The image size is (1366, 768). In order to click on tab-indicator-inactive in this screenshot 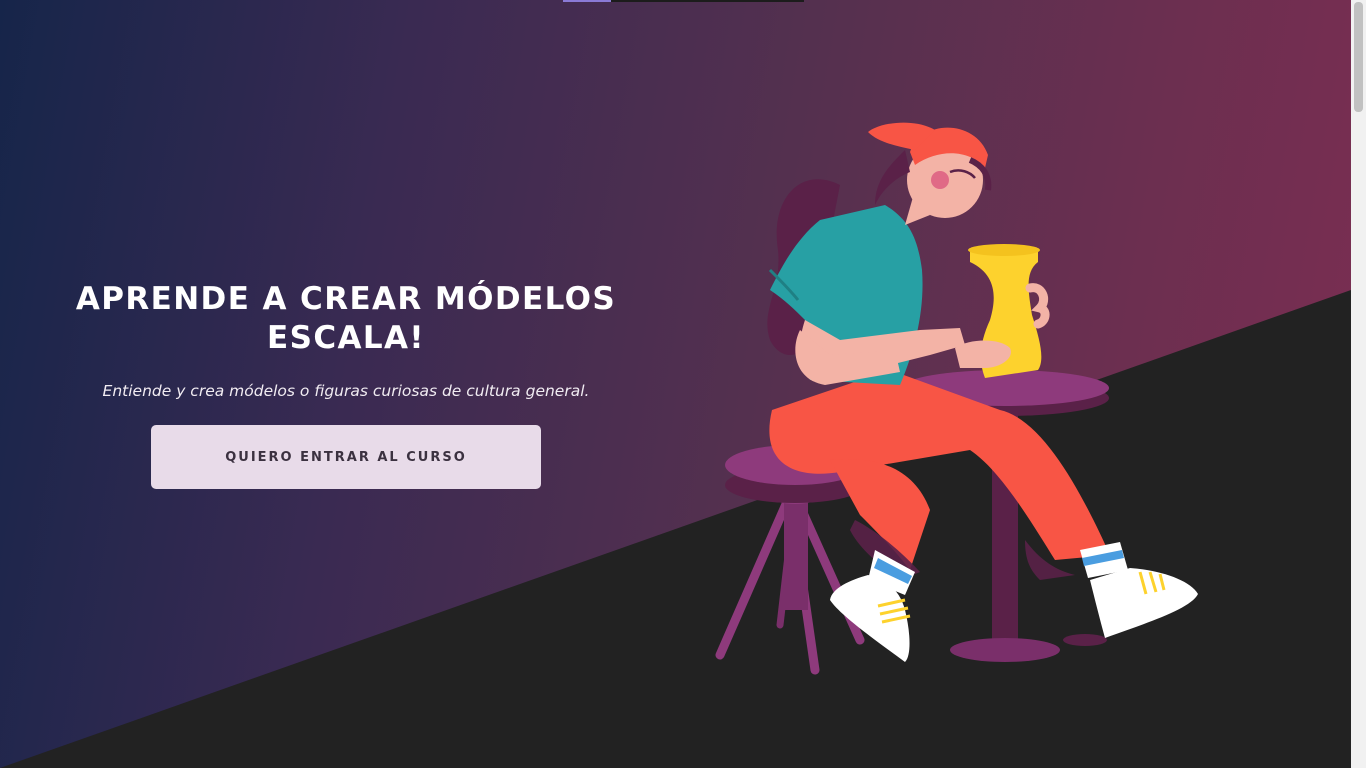, I will do `click(707, 1)`.